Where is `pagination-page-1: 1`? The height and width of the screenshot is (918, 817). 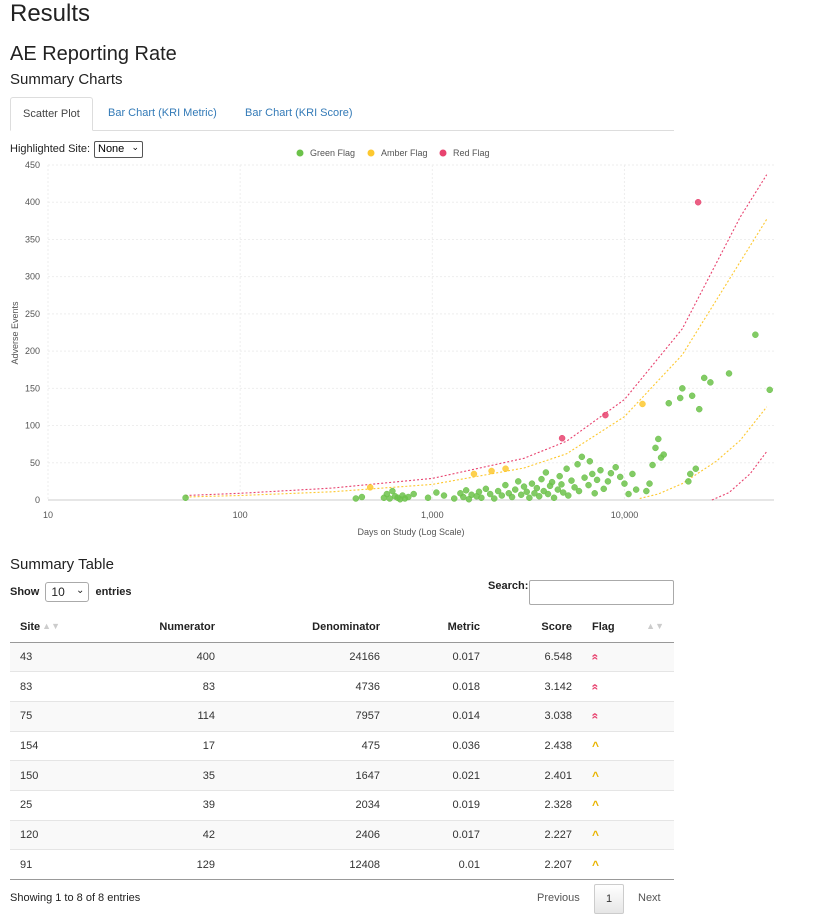 pagination-page-1: 1 is located at coordinates (609, 899).